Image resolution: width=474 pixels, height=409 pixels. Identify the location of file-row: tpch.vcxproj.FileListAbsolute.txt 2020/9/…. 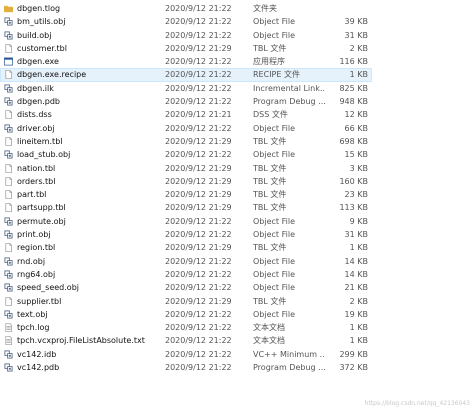
(237, 340).